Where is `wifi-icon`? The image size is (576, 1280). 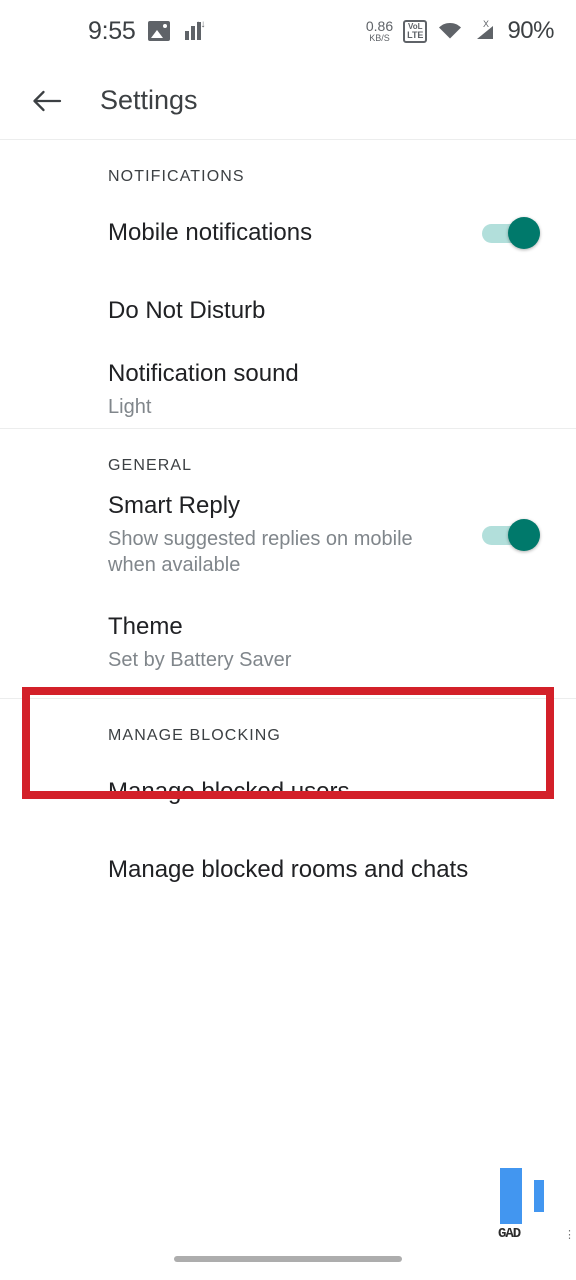
wifi-icon is located at coordinates (450, 31).